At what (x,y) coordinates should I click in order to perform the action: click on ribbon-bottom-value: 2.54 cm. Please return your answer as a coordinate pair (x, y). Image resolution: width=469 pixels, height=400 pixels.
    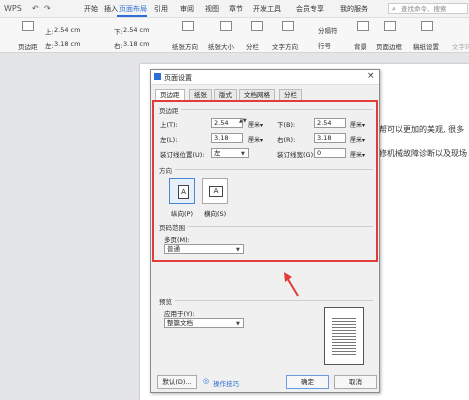
    Looking at the image, I should click on (136, 30).